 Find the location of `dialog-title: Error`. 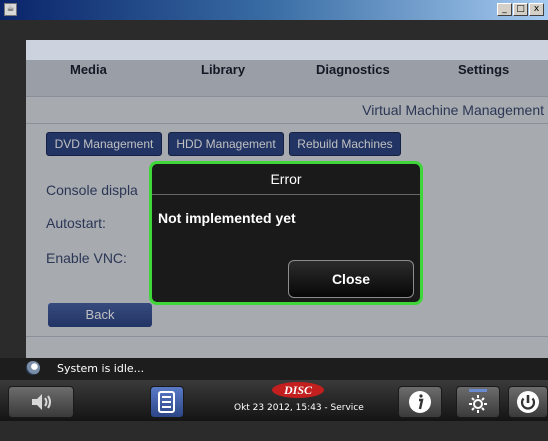

dialog-title: Error is located at coordinates (286, 179).